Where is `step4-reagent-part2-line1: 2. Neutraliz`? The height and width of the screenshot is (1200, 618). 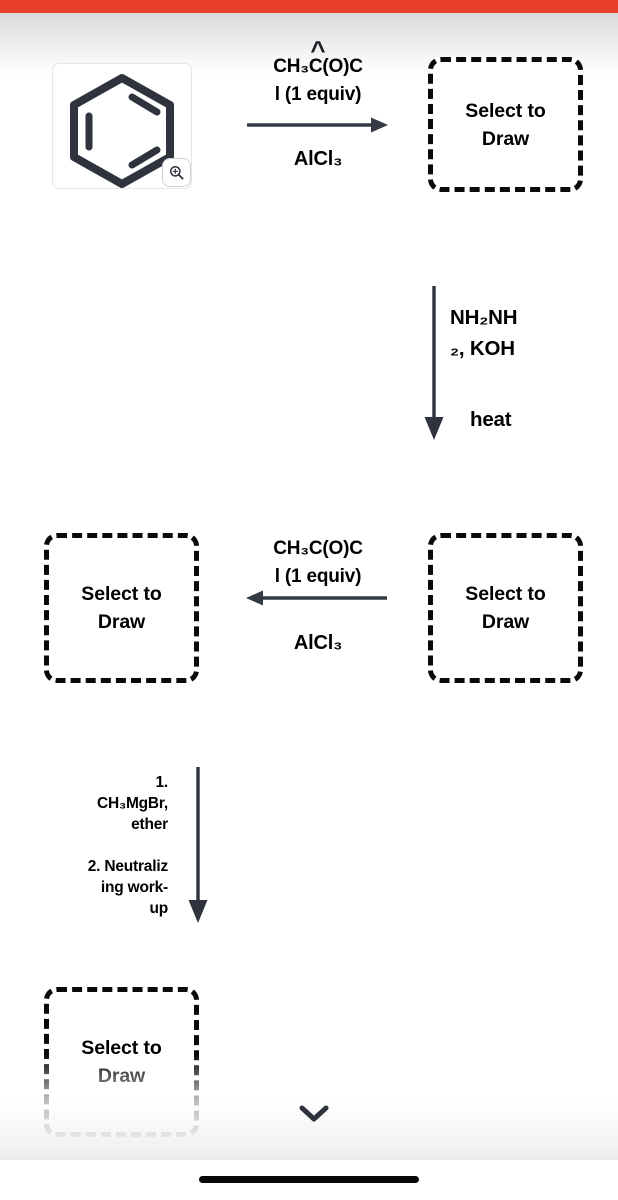 step4-reagent-part2-line1: 2. Neutraliz is located at coordinates (127, 866).